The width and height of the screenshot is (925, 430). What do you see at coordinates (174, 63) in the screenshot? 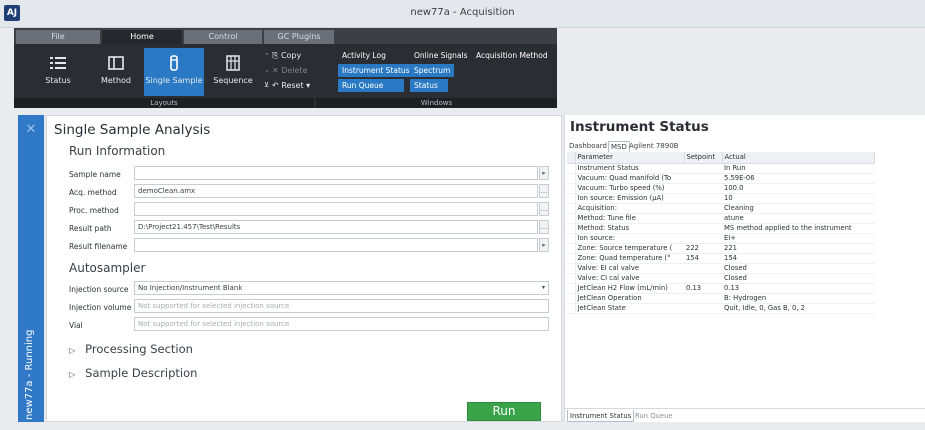
I see `vial-icon` at bounding box center [174, 63].